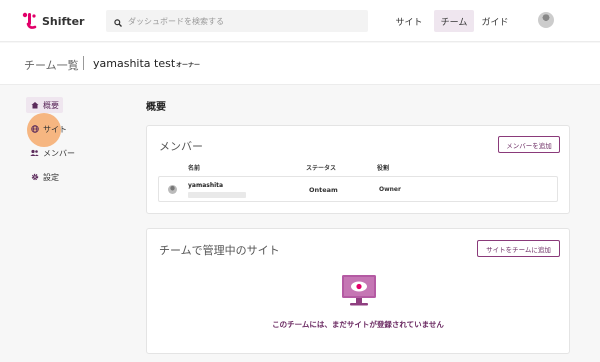 This screenshot has height=362, width=600. Describe the element at coordinates (243, 21) in the screenshot. I see `search-input` at that location.